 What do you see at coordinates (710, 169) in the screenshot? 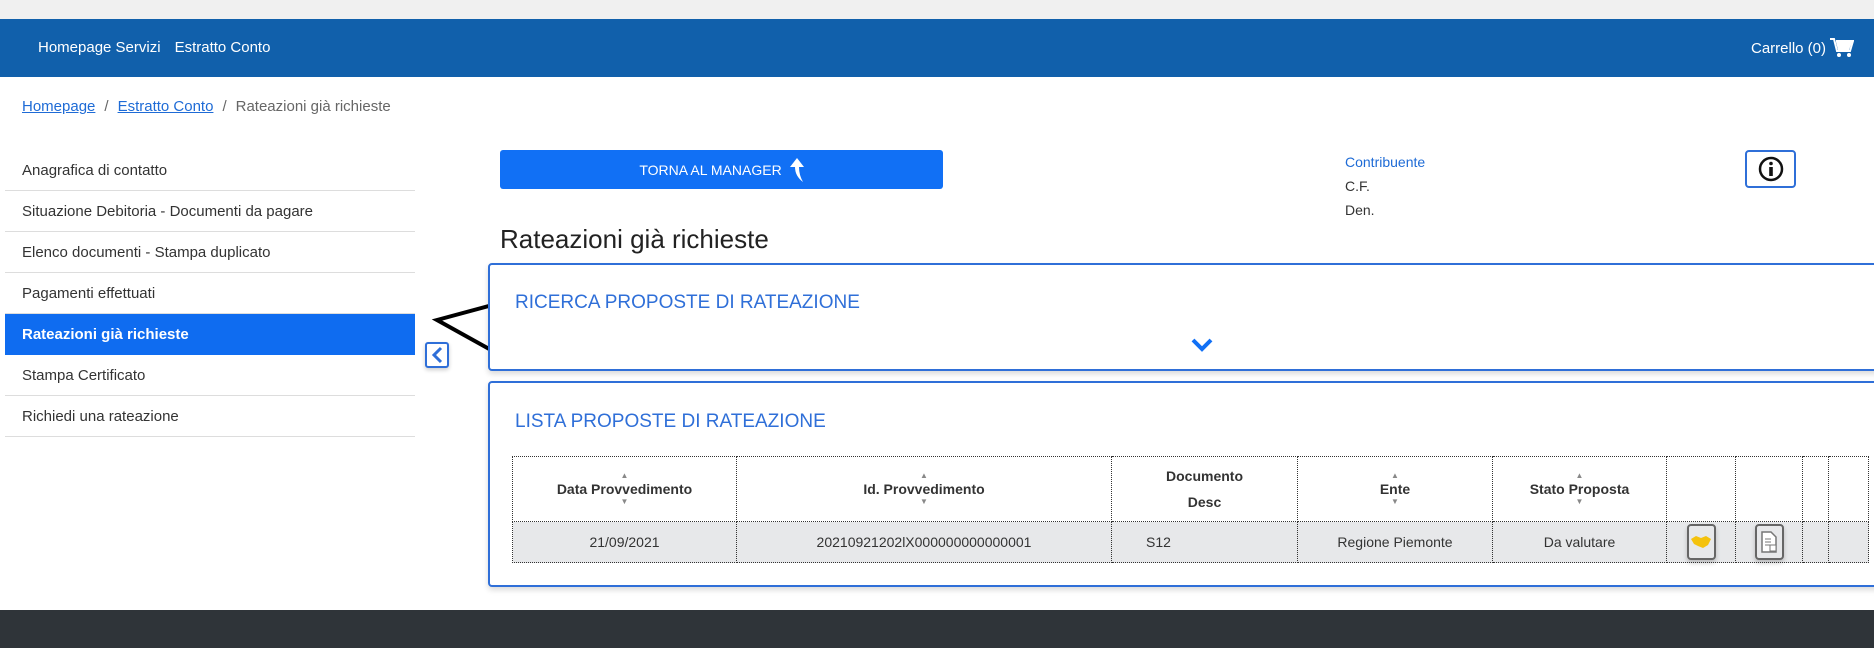
I see `torna-label: TORNA AL MANAGER` at bounding box center [710, 169].